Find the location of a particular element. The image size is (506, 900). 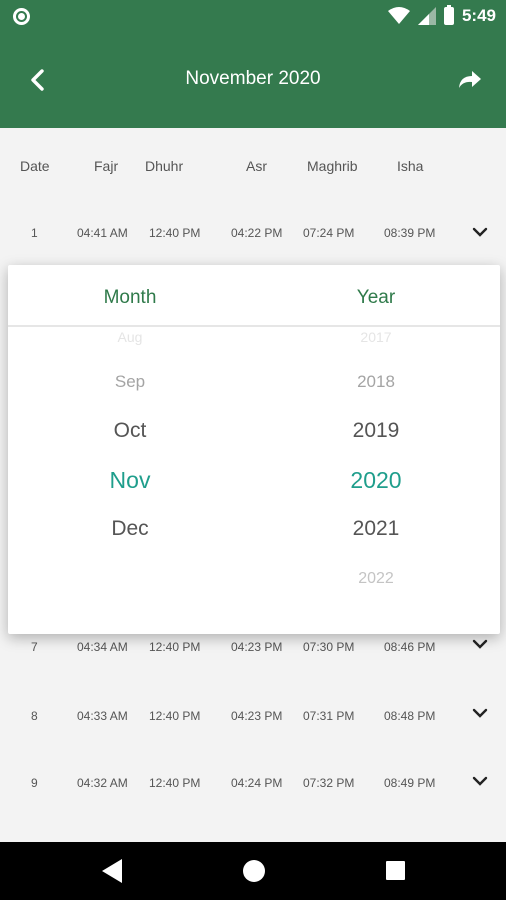

date-cell: 7 is located at coordinates (34, 647).